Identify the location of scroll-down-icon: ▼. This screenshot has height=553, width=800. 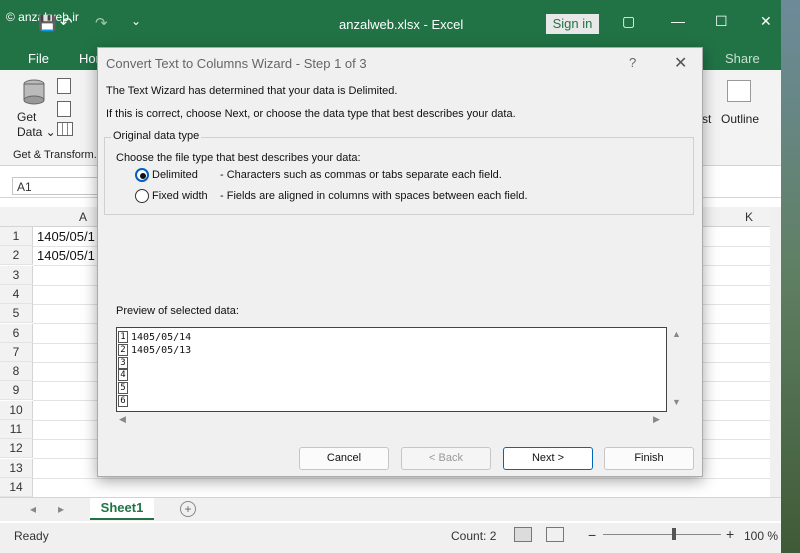
(676, 402).